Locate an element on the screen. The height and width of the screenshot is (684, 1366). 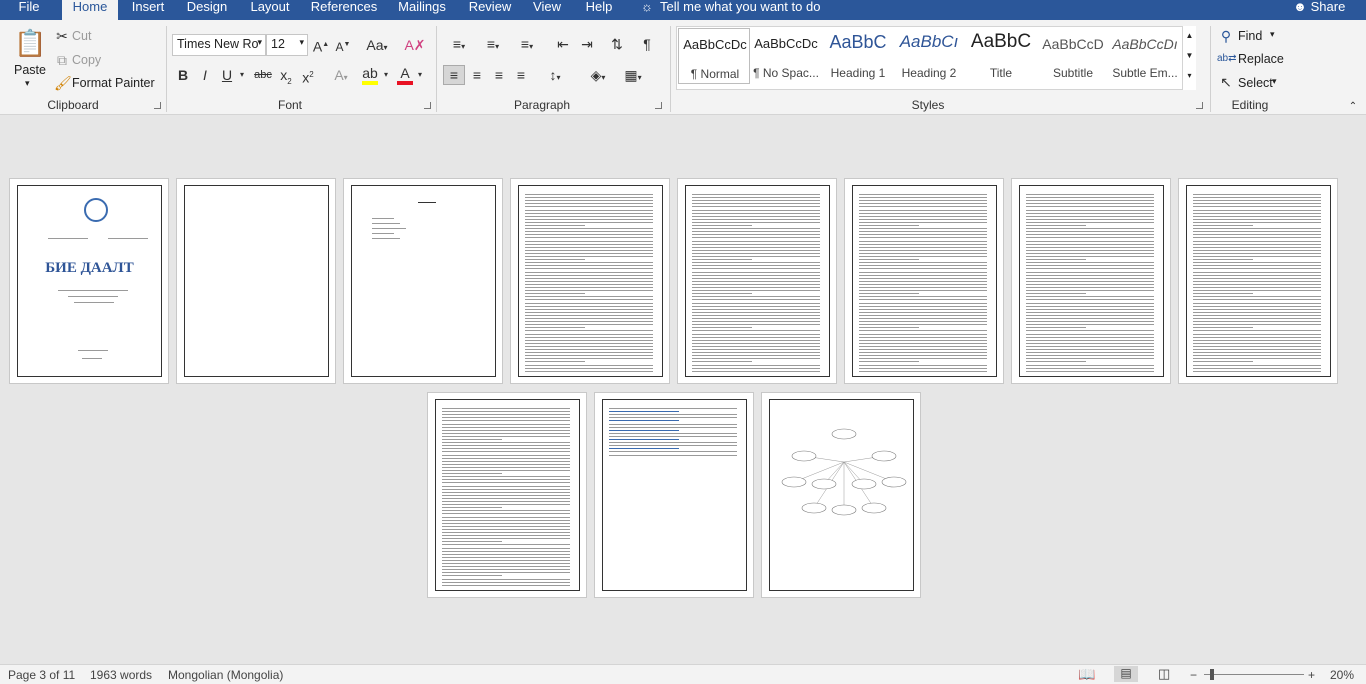
shading-icon: ◈▾ is located at coordinates (598, 76).